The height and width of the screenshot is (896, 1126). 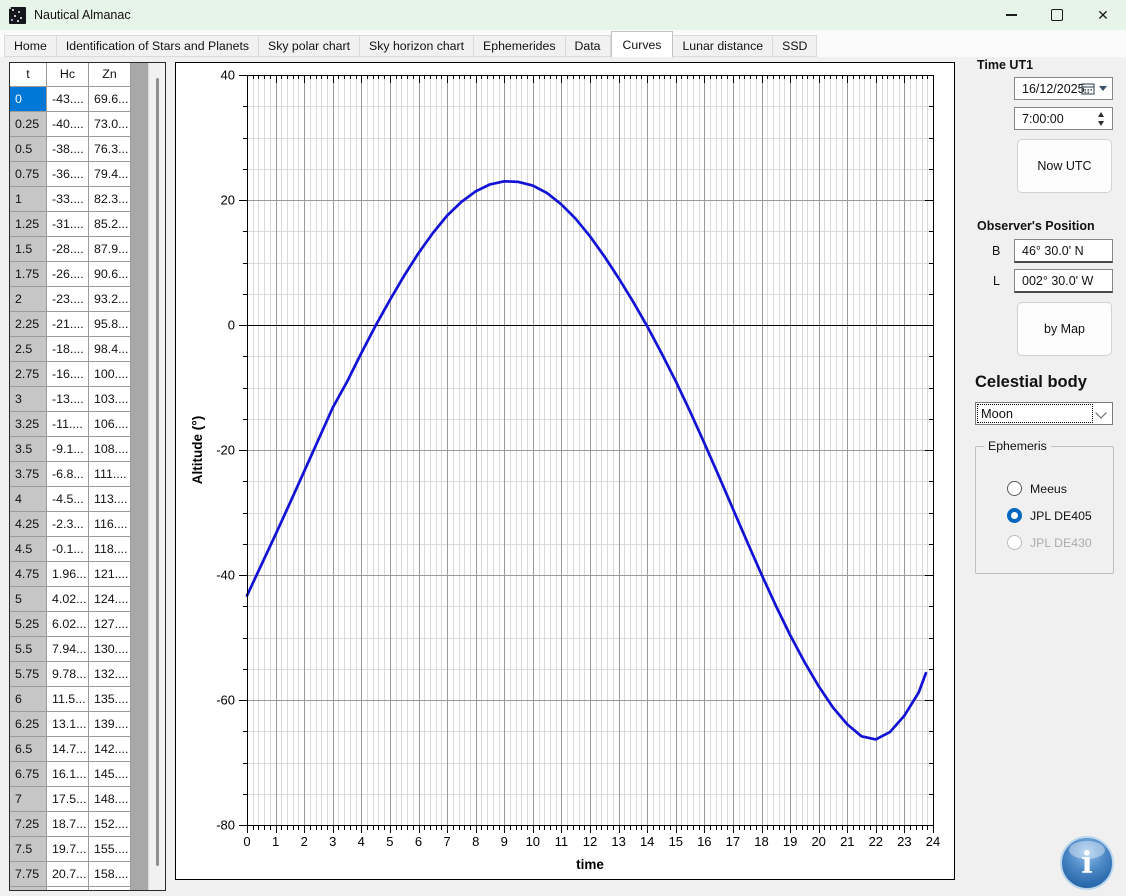 What do you see at coordinates (1101, 114) in the screenshot?
I see `spin-up-icon` at bounding box center [1101, 114].